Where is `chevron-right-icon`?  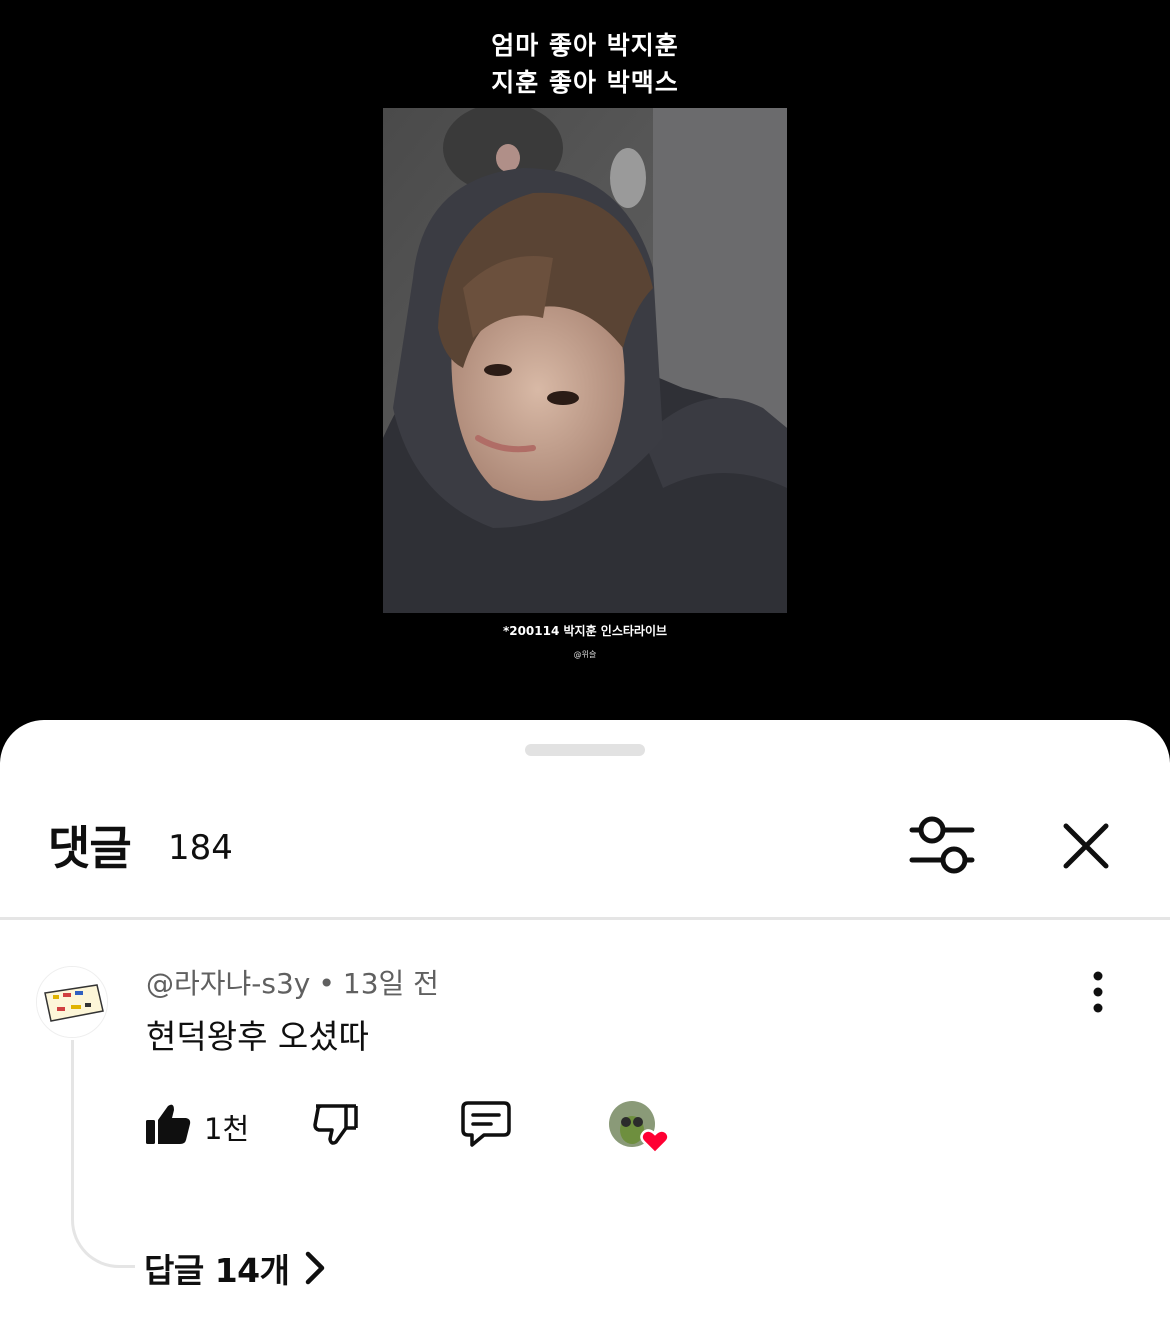
chevron-right-icon is located at coordinates (314, 1268).